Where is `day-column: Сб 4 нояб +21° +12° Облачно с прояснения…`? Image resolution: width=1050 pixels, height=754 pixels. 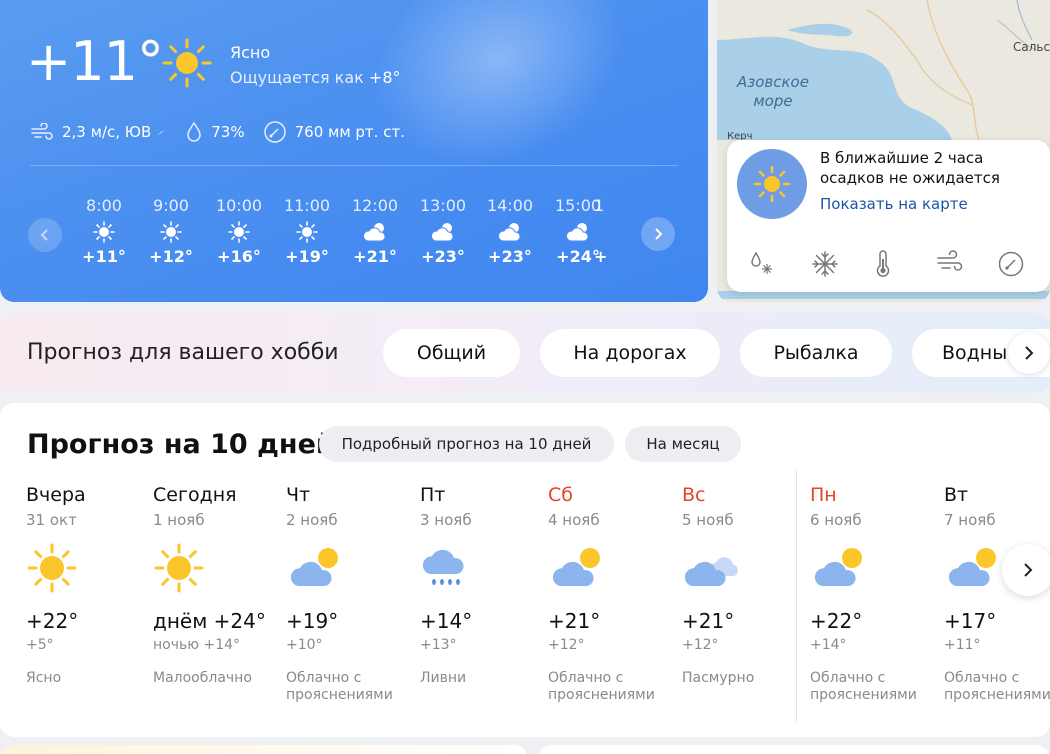
day-column: Сб 4 нояб +21° +12° Облачно с прояснения… is located at coordinates (613, 594).